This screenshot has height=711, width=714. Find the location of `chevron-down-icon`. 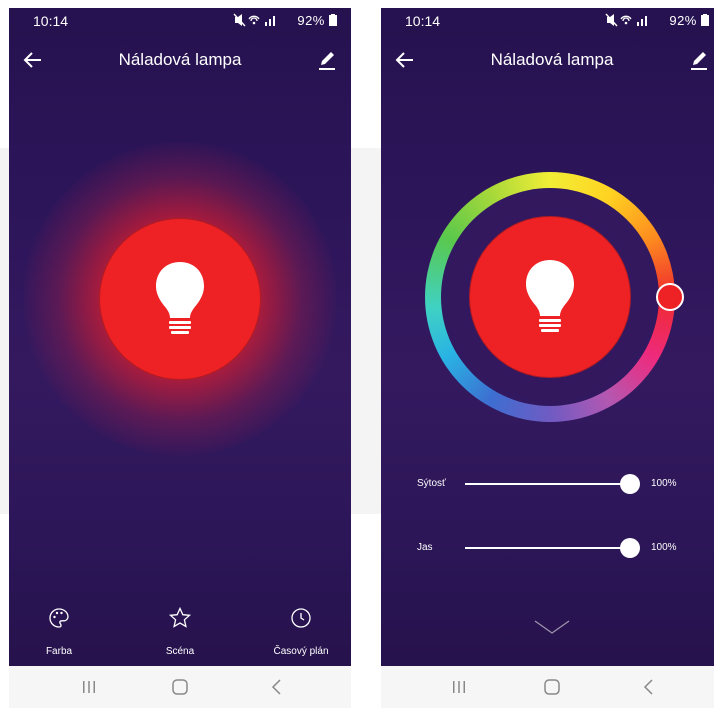

chevron-down-icon is located at coordinates (552, 627).